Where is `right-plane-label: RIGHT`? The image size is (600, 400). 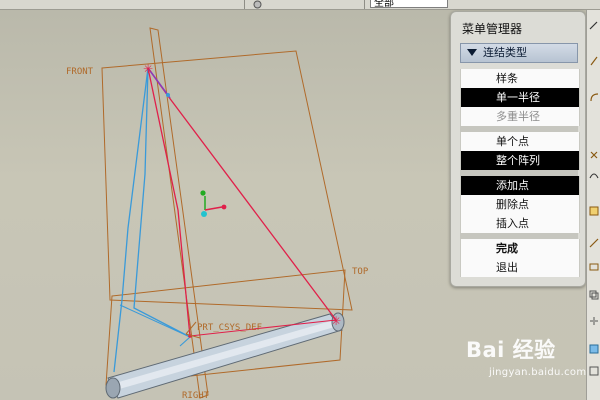 right-plane-label: RIGHT is located at coordinates (196, 395).